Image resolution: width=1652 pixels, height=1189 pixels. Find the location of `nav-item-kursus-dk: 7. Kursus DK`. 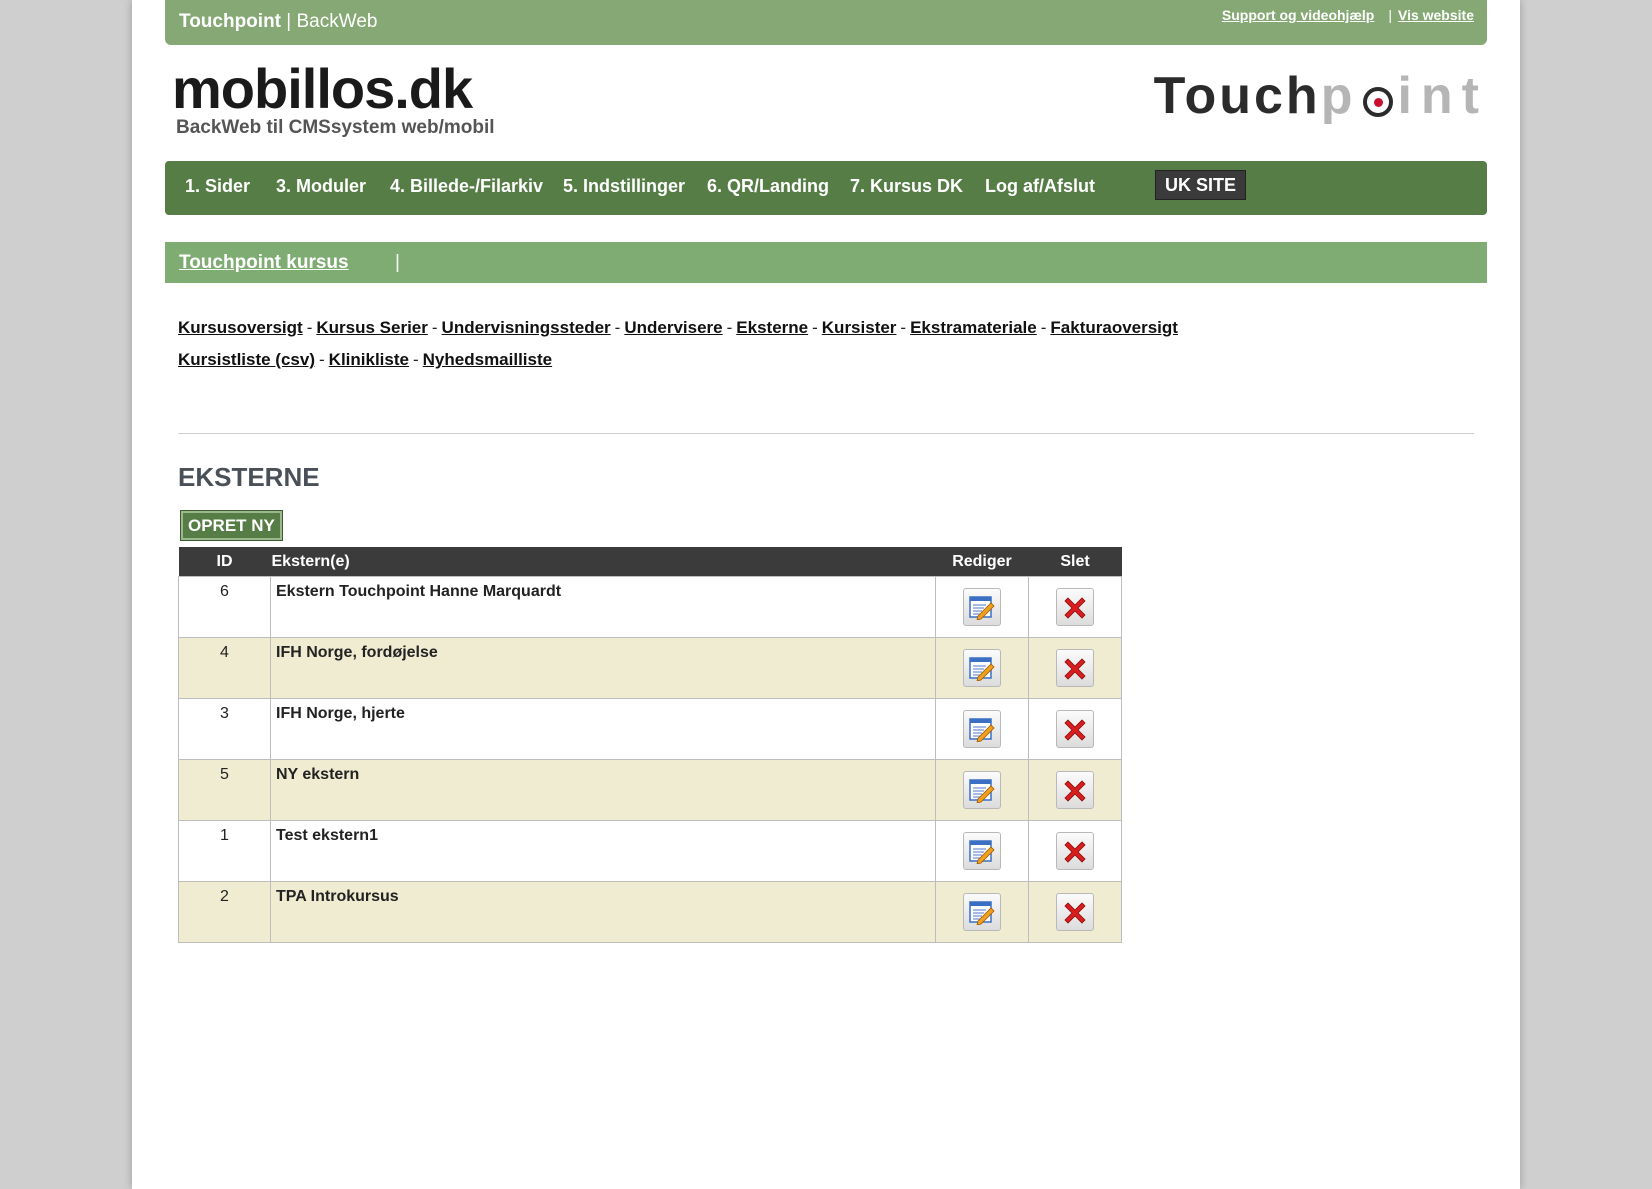

nav-item-kursus-dk: 7. Kursus DK is located at coordinates (906, 186).